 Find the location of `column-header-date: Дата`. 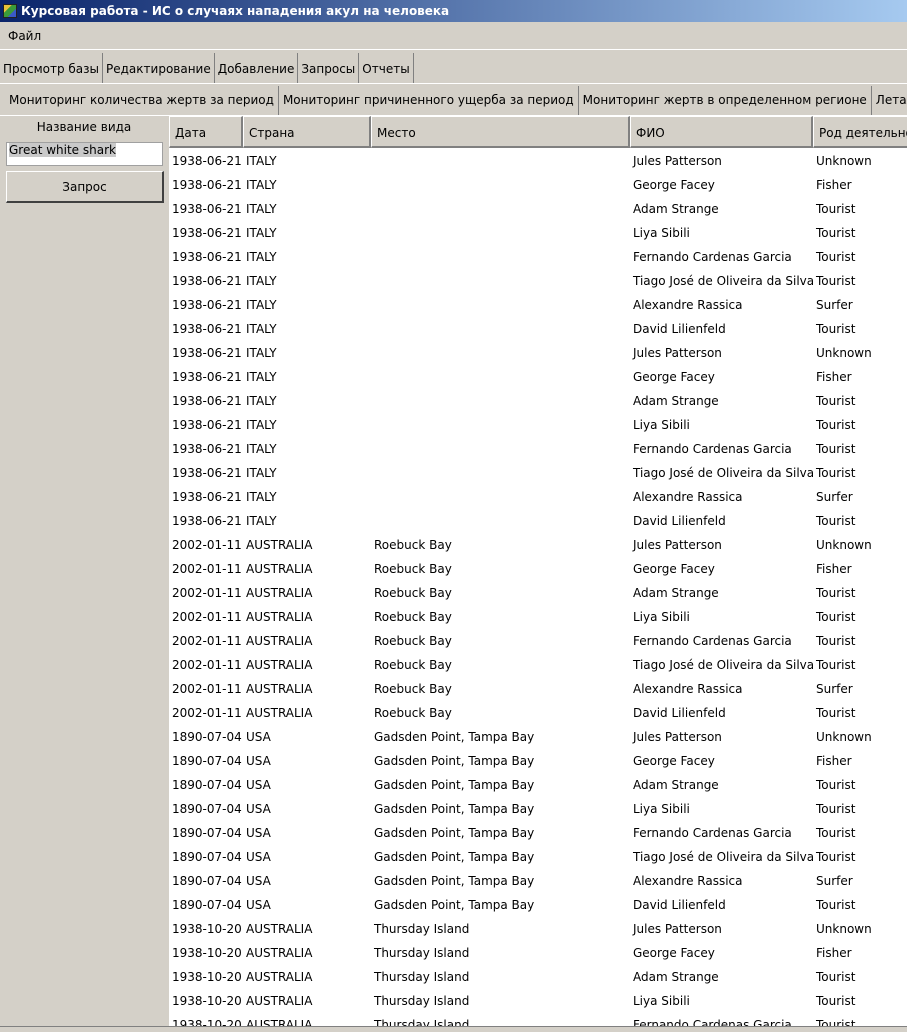

column-header-date: Дата is located at coordinates (206, 132).